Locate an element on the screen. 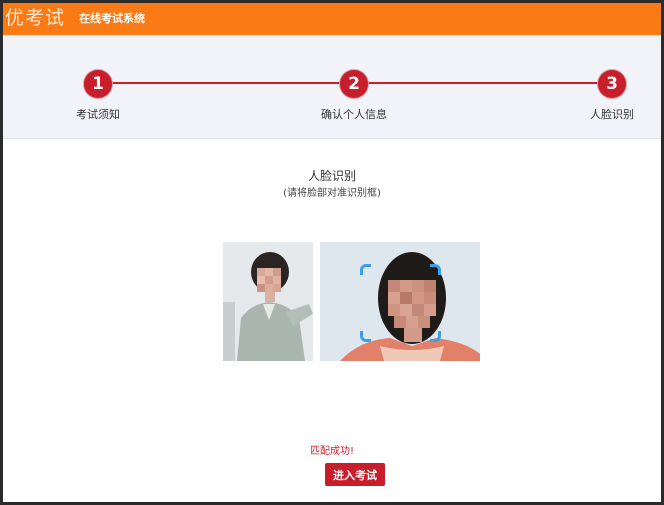 The height and width of the screenshot is (505, 664). camera-capture is located at coordinates (400, 301).